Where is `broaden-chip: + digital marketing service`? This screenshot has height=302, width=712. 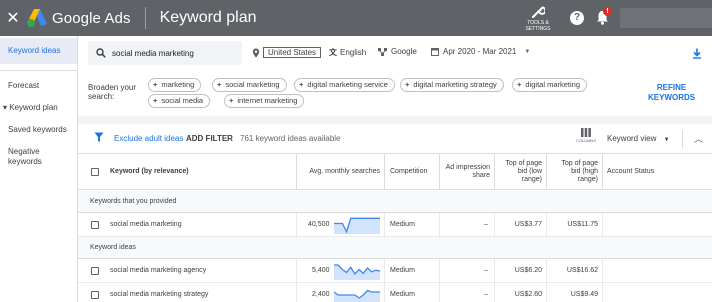 broaden-chip: + digital marketing service is located at coordinates (344, 85).